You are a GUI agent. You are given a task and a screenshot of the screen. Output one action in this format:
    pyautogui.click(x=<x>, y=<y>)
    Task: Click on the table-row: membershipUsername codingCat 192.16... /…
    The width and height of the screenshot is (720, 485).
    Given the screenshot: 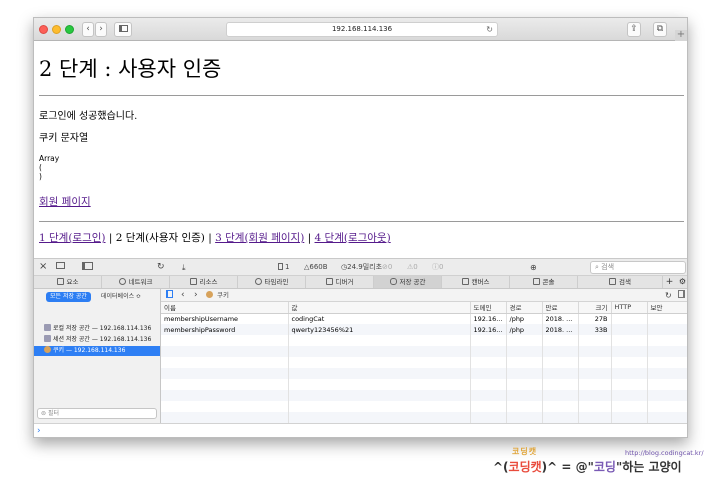 What is the action you would take?
    pyautogui.click(x=424, y=318)
    